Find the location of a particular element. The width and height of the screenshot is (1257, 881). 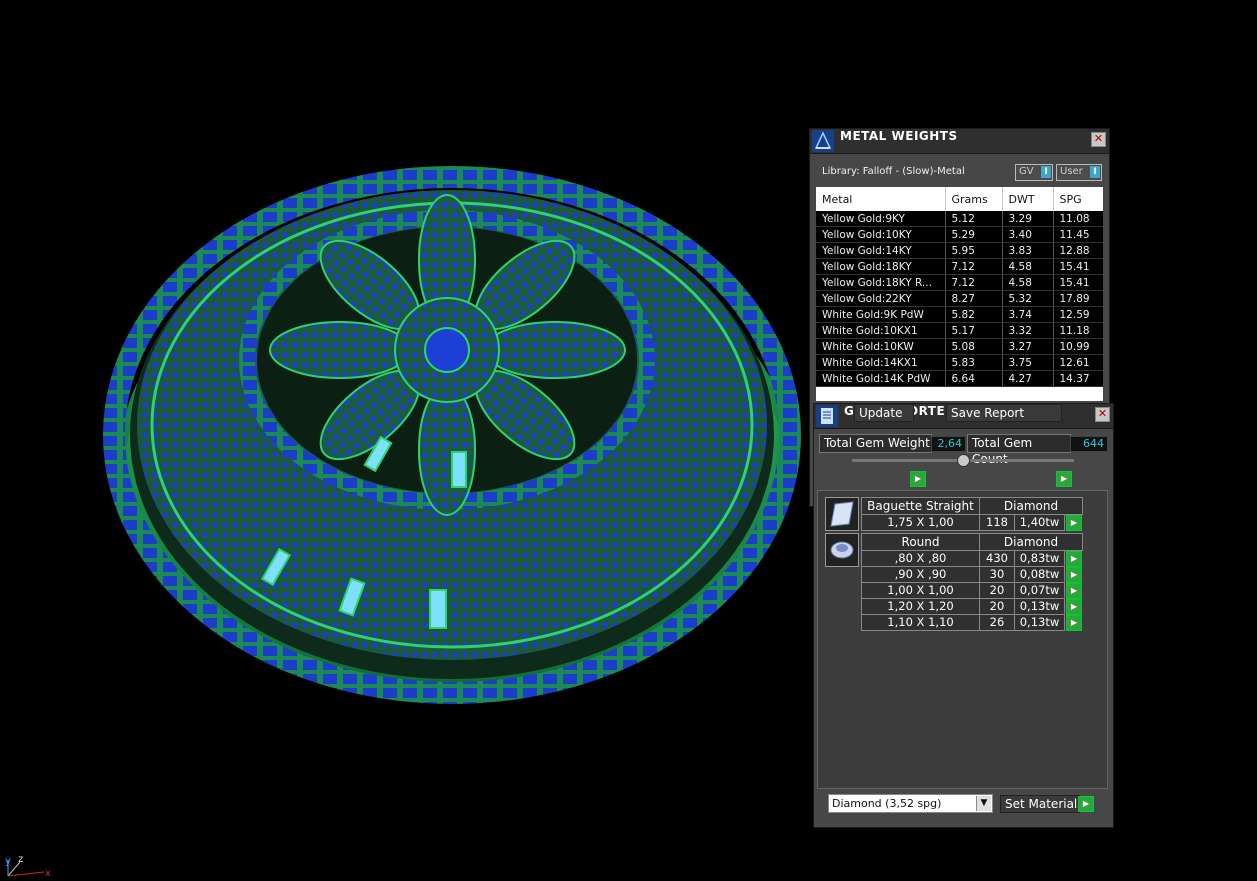

table-cell: 4.27 is located at coordinates (1028, 378).